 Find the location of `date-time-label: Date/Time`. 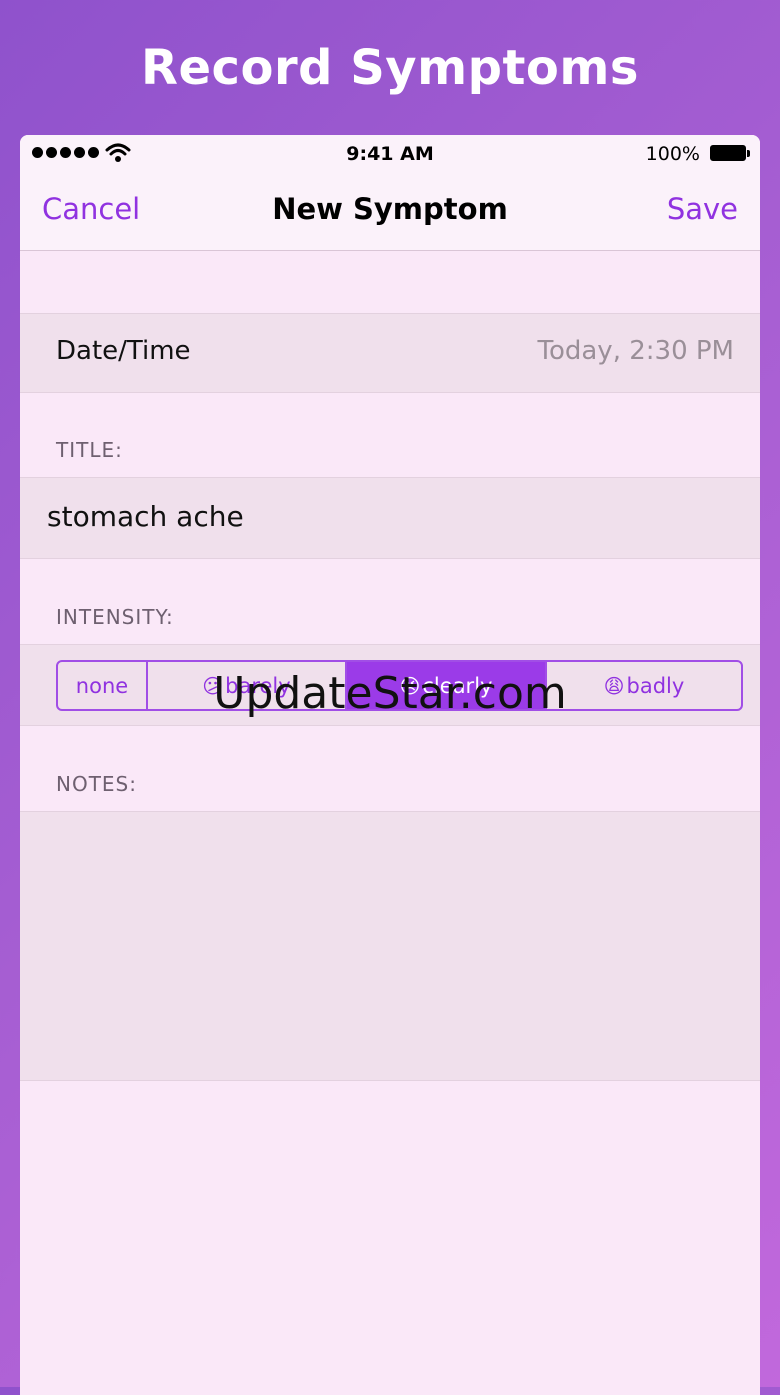

date-time-label: Date/Time is located at coordinates (123, 351).